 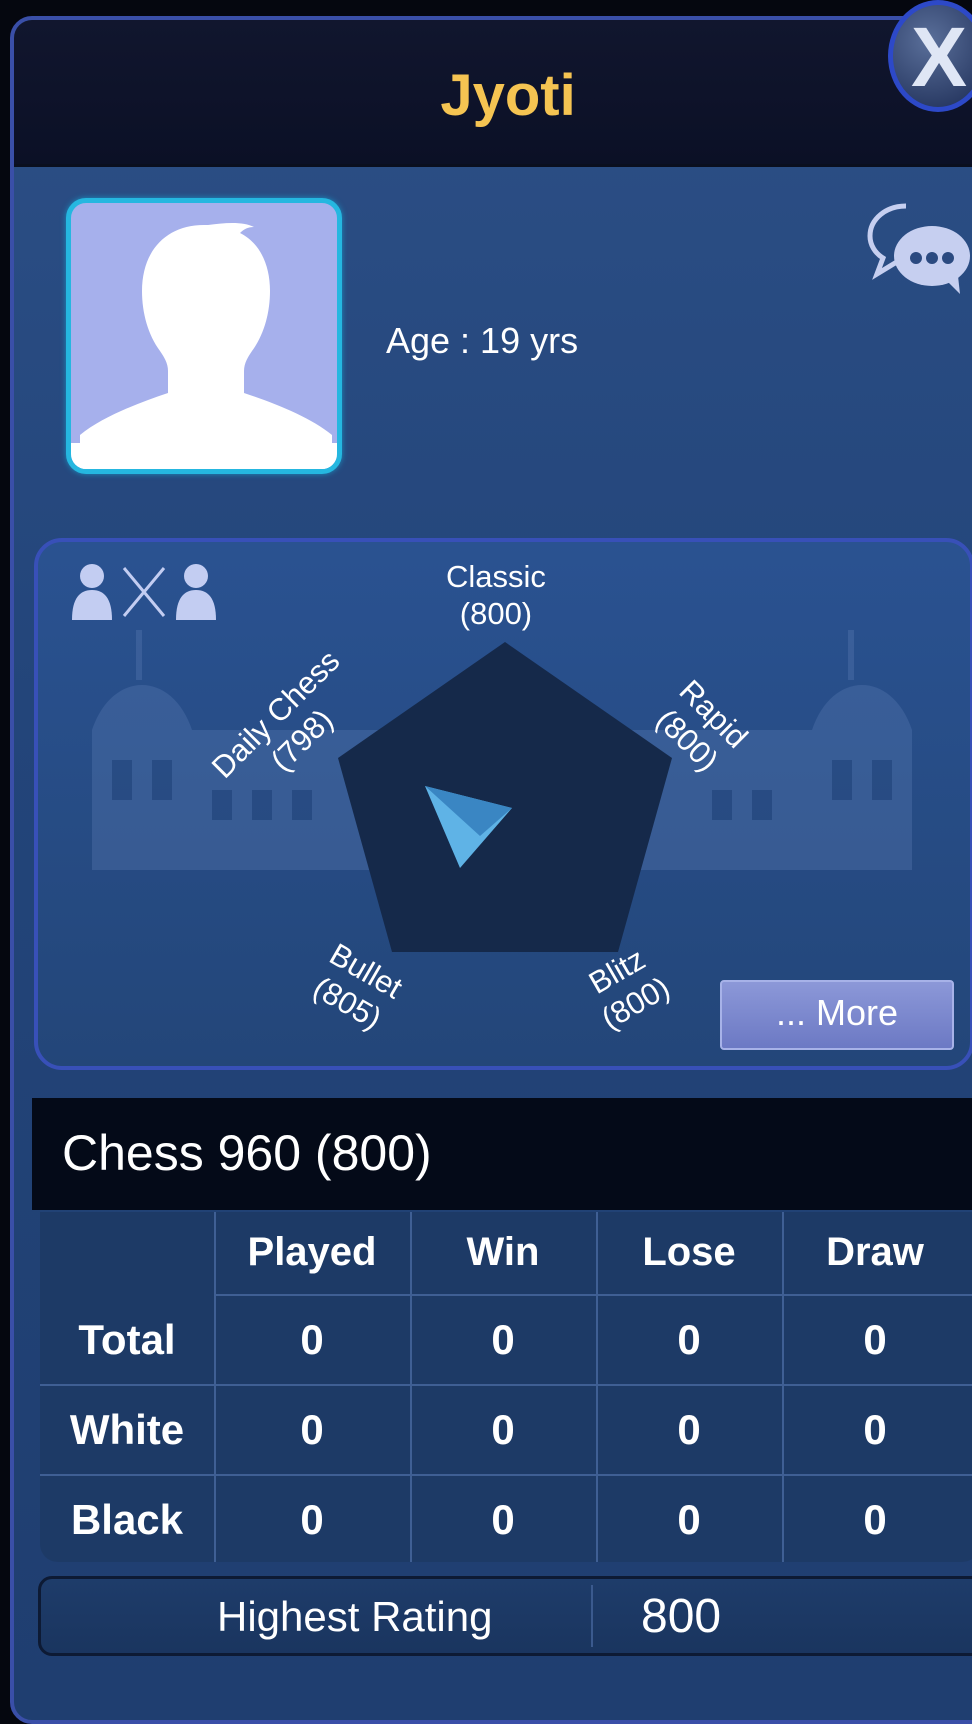 What do you see at coordinates (508, 95) in the screenshot?
I see `player-name-title: Jyoti` at bounding box center [508, 95].